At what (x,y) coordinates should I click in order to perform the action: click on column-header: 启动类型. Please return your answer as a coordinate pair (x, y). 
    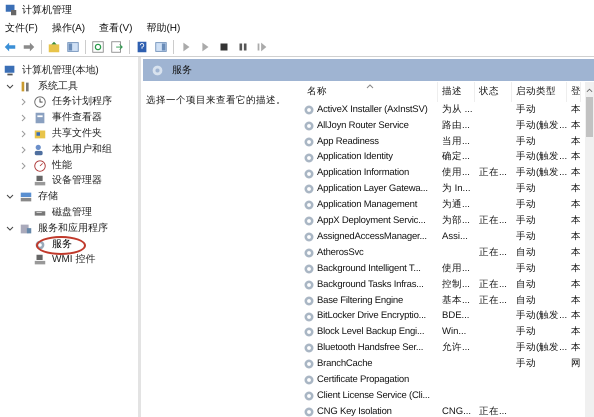
    Looking at the image, I should click on (539, 92).